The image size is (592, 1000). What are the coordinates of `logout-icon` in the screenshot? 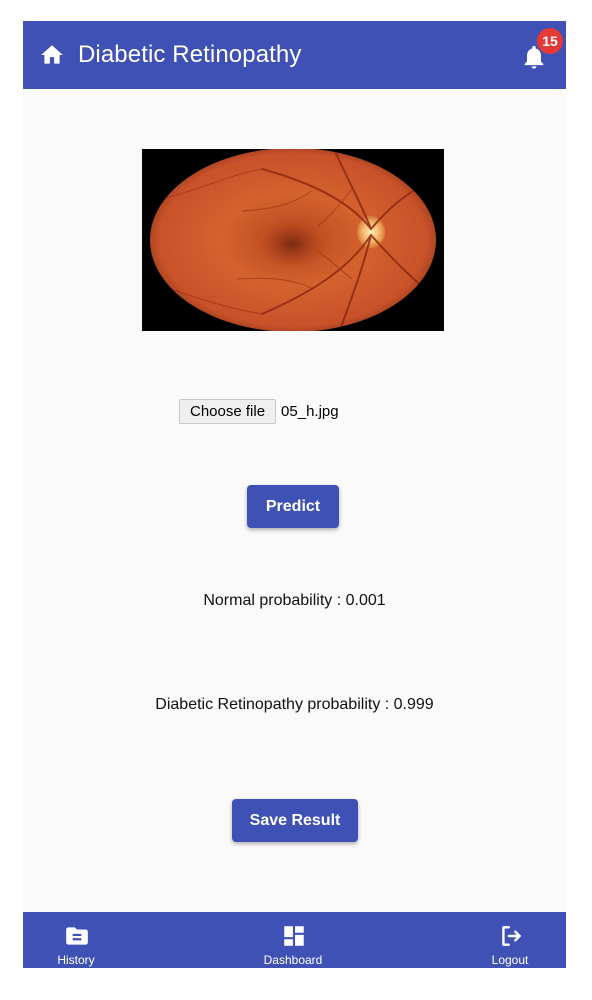 It's located at (511, 936).